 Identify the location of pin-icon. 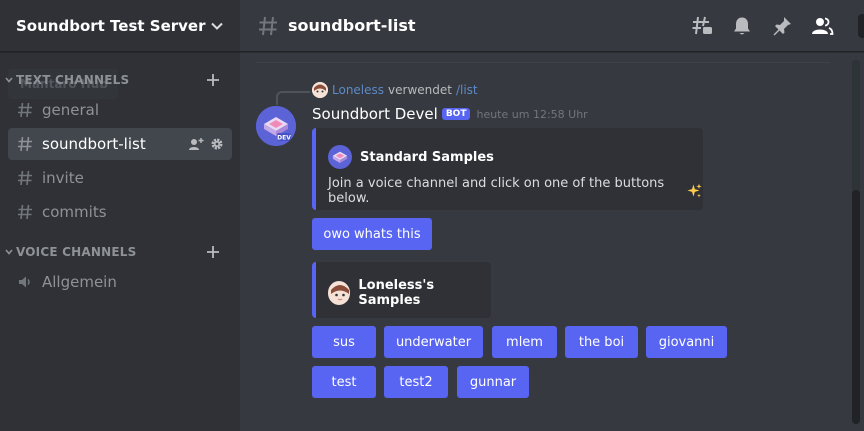
(782, 25).